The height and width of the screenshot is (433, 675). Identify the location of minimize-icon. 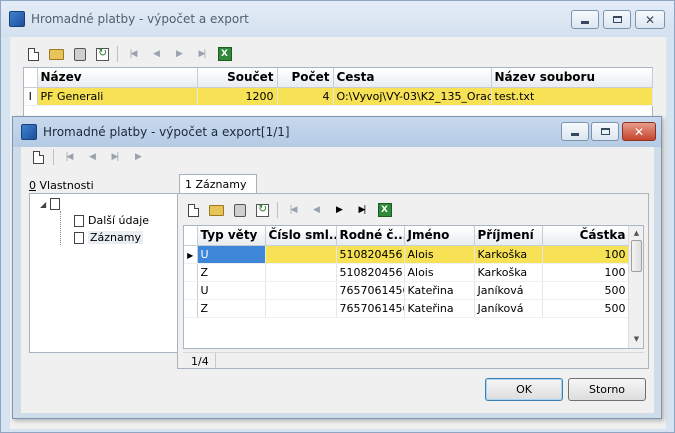
(575, 134).